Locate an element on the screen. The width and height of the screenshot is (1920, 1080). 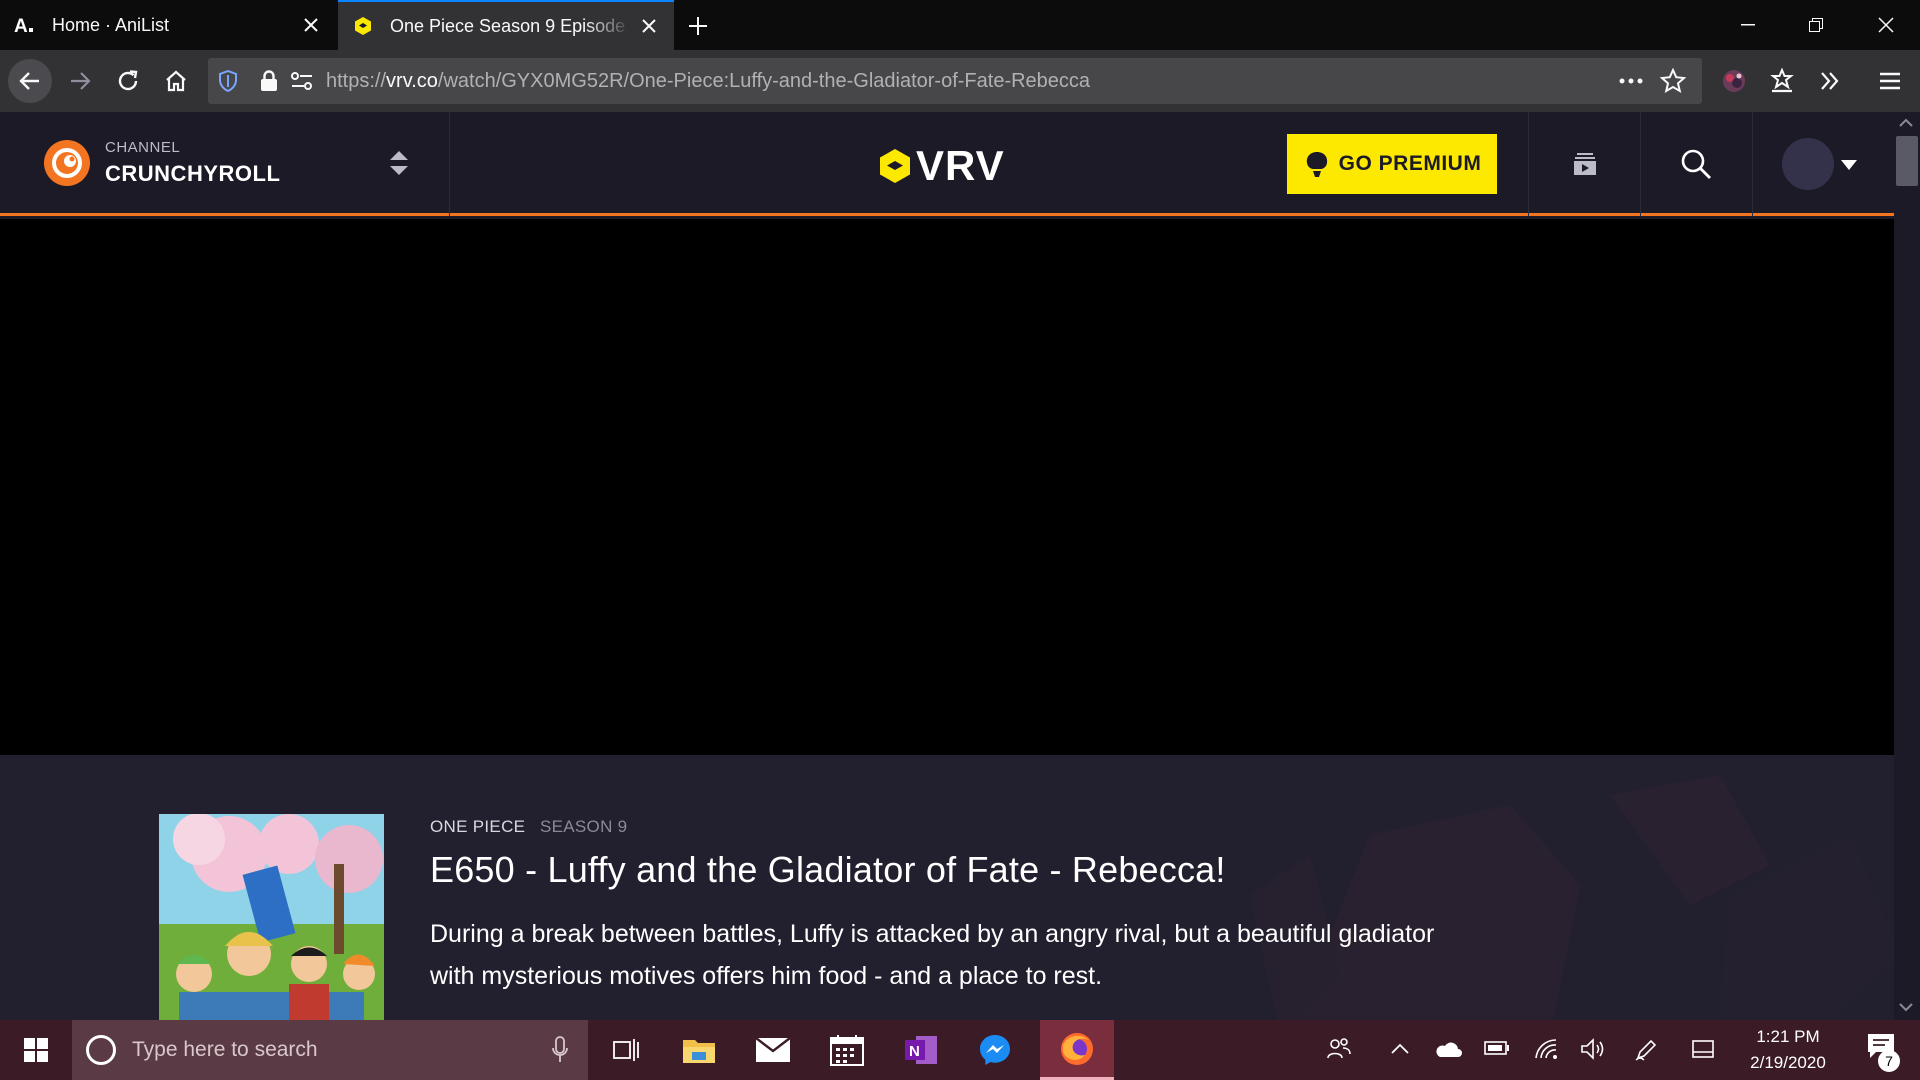
vrv-hex-icon is located at coordinates (895, 166).